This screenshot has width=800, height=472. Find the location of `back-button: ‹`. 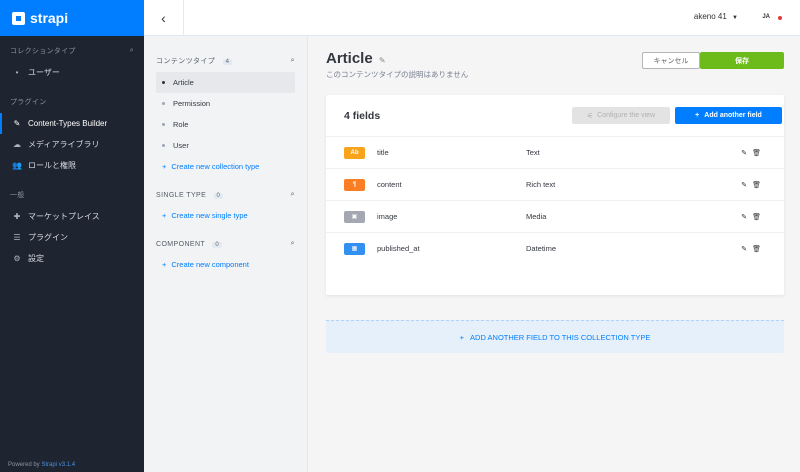

back-button: ‹ is located at coordinates (164, 18).